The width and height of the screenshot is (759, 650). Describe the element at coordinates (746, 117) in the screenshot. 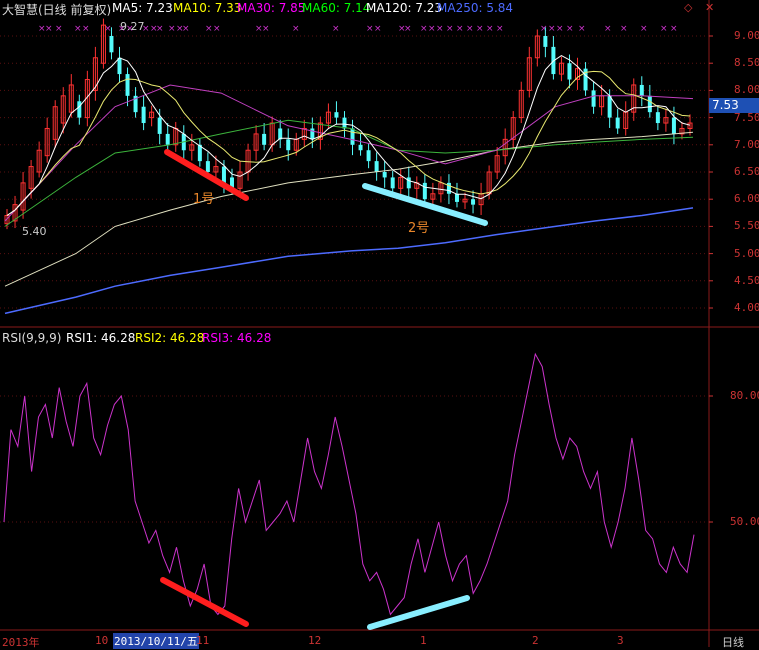

I see `price-tick-label: 7.50` at that location.